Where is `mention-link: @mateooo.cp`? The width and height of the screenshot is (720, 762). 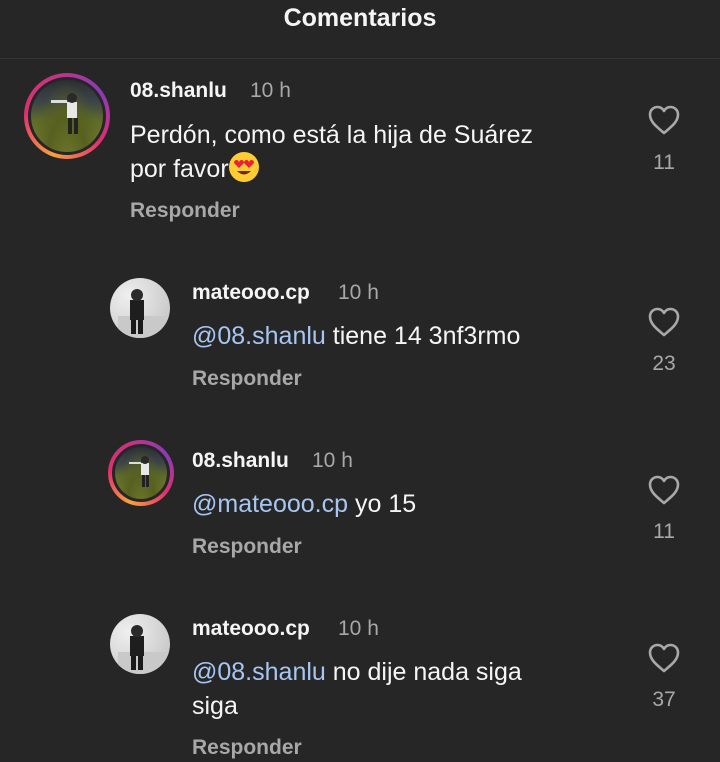 mention-link: @mateooo.cp is located at coordinates (270, 504).